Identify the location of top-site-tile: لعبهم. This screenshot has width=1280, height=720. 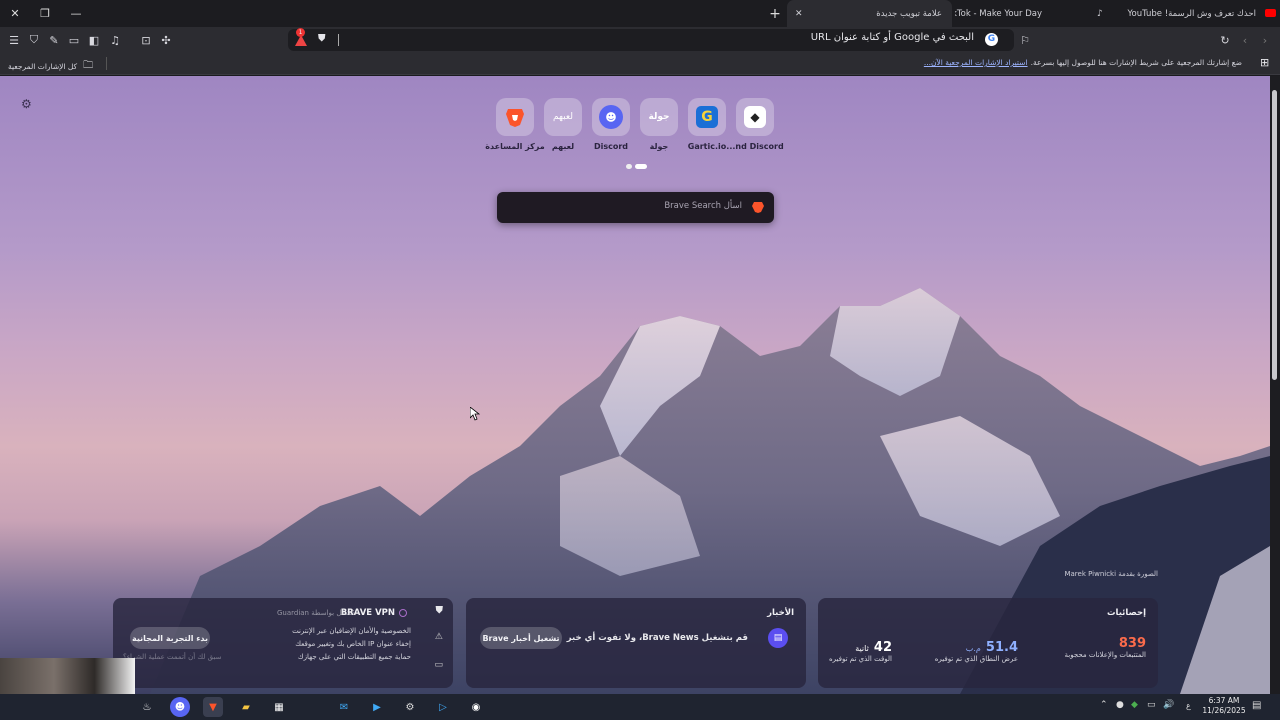
(563, 117).